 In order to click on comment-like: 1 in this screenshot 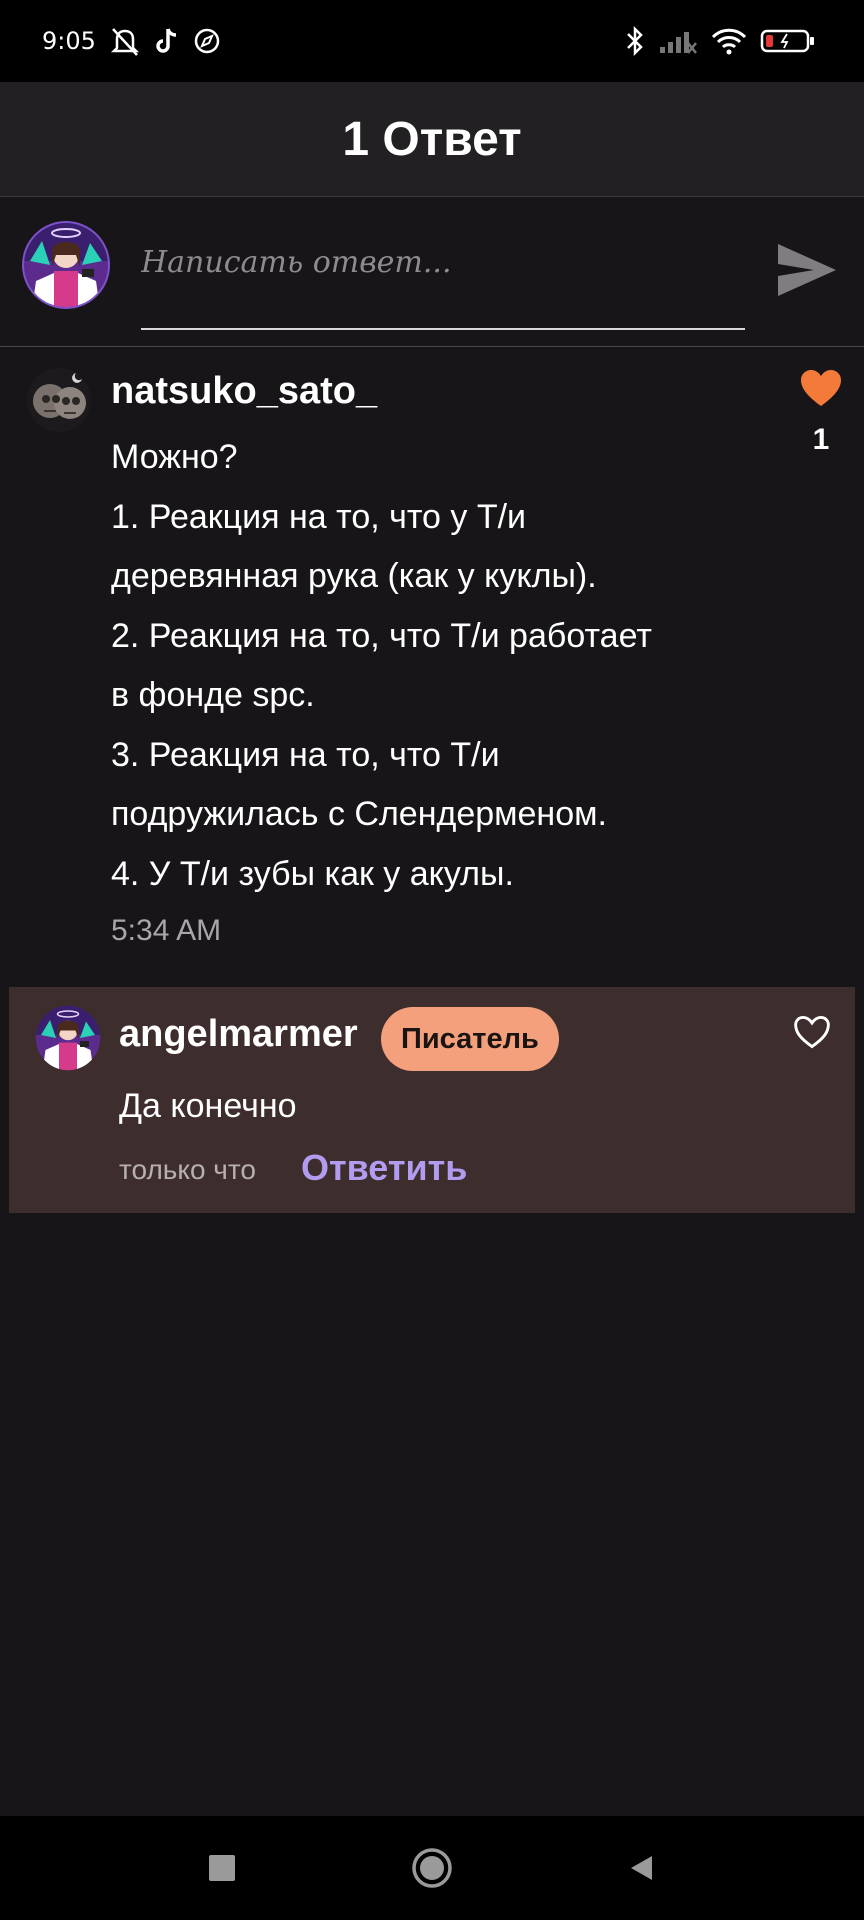, I will do `click(821, 412)`.